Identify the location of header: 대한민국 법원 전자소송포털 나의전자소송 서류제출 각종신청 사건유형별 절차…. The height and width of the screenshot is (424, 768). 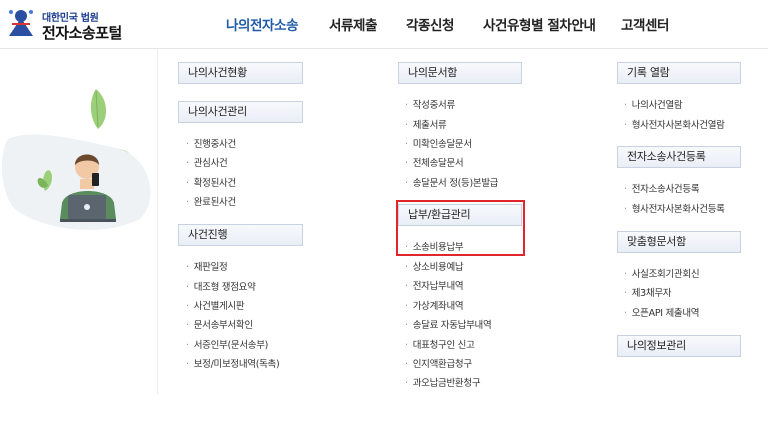
(384, 24).